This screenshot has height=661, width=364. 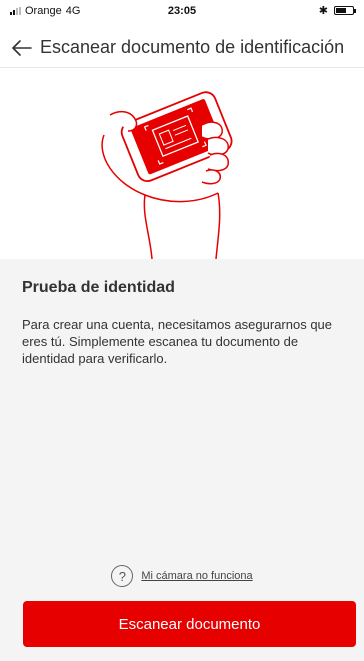 What do you see at coordinates (323, 11) in the screenshot?
I see `bluetooth-icon: ✱` at bounding box center [323, 11].